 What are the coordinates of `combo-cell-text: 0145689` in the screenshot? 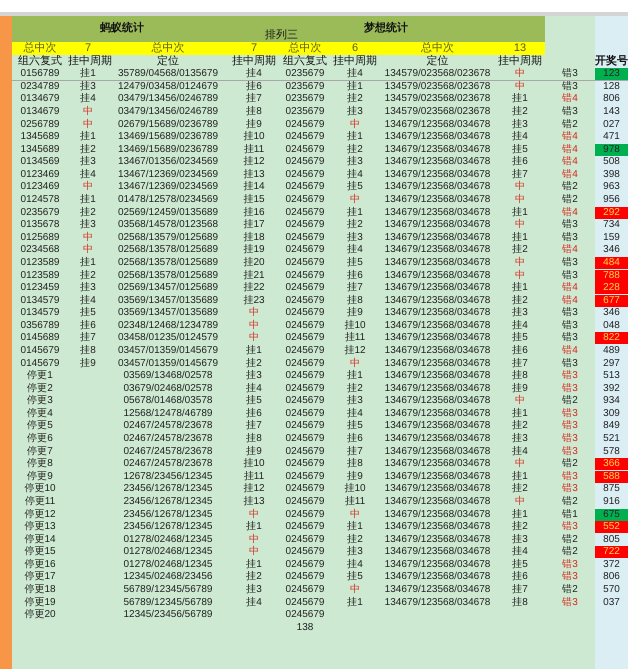 It's located at (40, 338).